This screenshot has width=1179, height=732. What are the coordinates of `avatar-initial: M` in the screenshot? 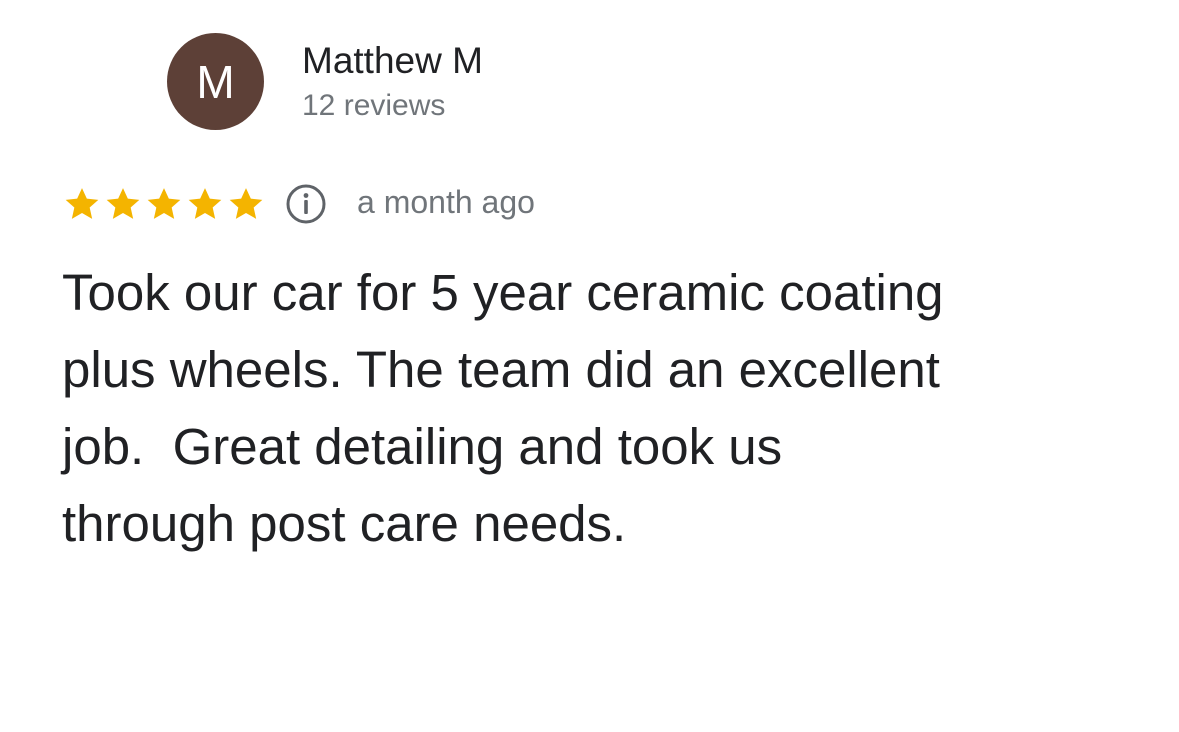 It's located at (215, 81).